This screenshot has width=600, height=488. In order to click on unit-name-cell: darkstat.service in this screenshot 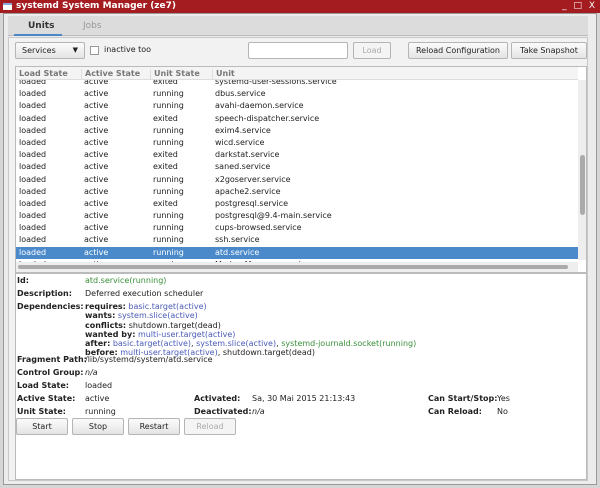, I will do `click(247, 155)`.